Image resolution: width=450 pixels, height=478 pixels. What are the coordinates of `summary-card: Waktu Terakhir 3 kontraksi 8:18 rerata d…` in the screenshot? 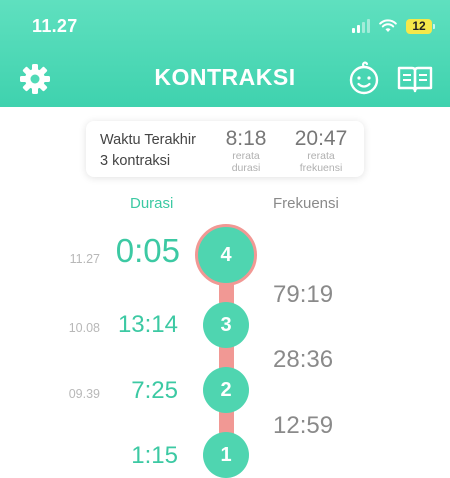 It's located at (225, 149).